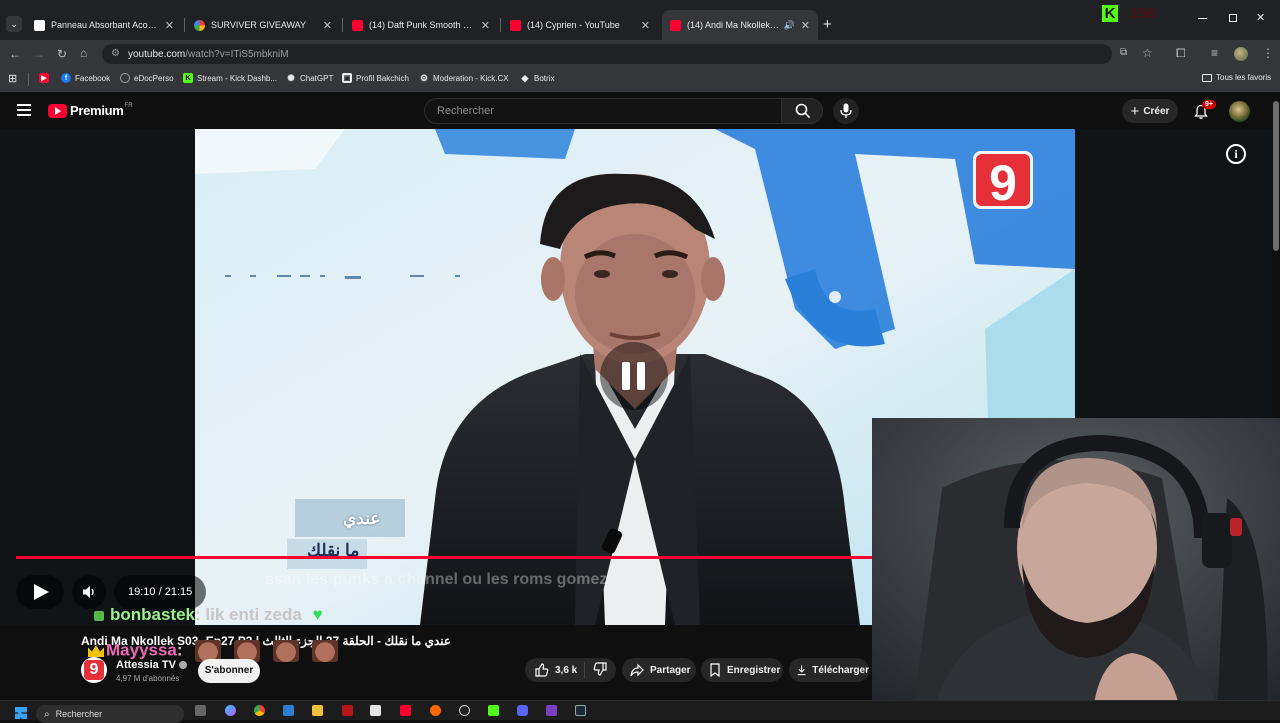 The width and height of the screenshot is (1280, 723). What do you see at coordinates (97, 110) in the screenshot?
I see `premium-label: Premium` at bounding box center [97, 110].